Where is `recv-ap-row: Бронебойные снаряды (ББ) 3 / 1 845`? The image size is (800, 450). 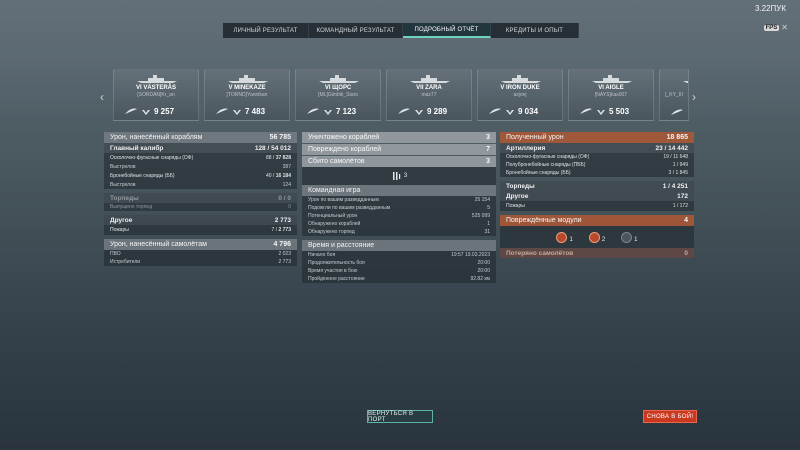
recv-ap-row: Бронебойные снаряды (ББ) 3 / 1 845 is located at coordinates (597, 173).